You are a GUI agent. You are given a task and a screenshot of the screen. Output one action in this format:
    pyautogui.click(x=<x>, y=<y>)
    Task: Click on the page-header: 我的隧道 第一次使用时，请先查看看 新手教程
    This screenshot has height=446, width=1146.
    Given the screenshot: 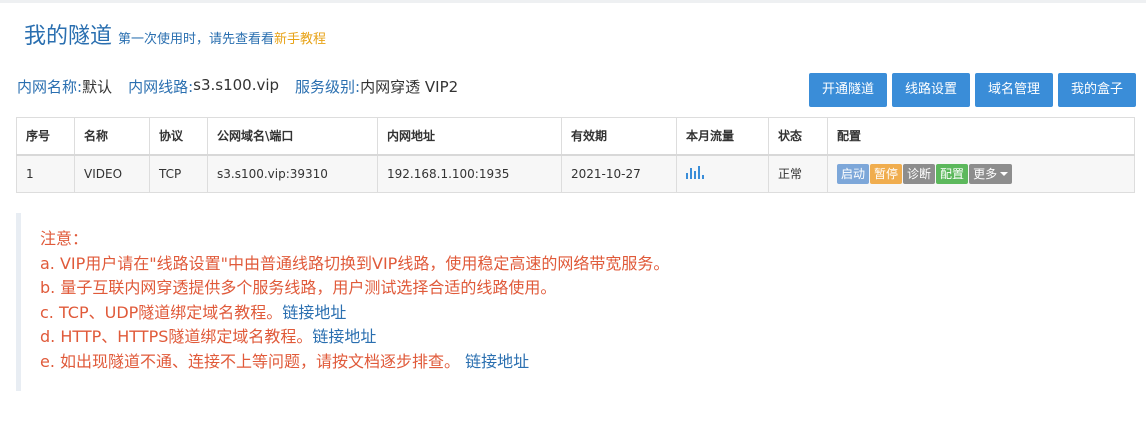 What is the action you would take?
    pyautogui.click(x=175, y=34)
    